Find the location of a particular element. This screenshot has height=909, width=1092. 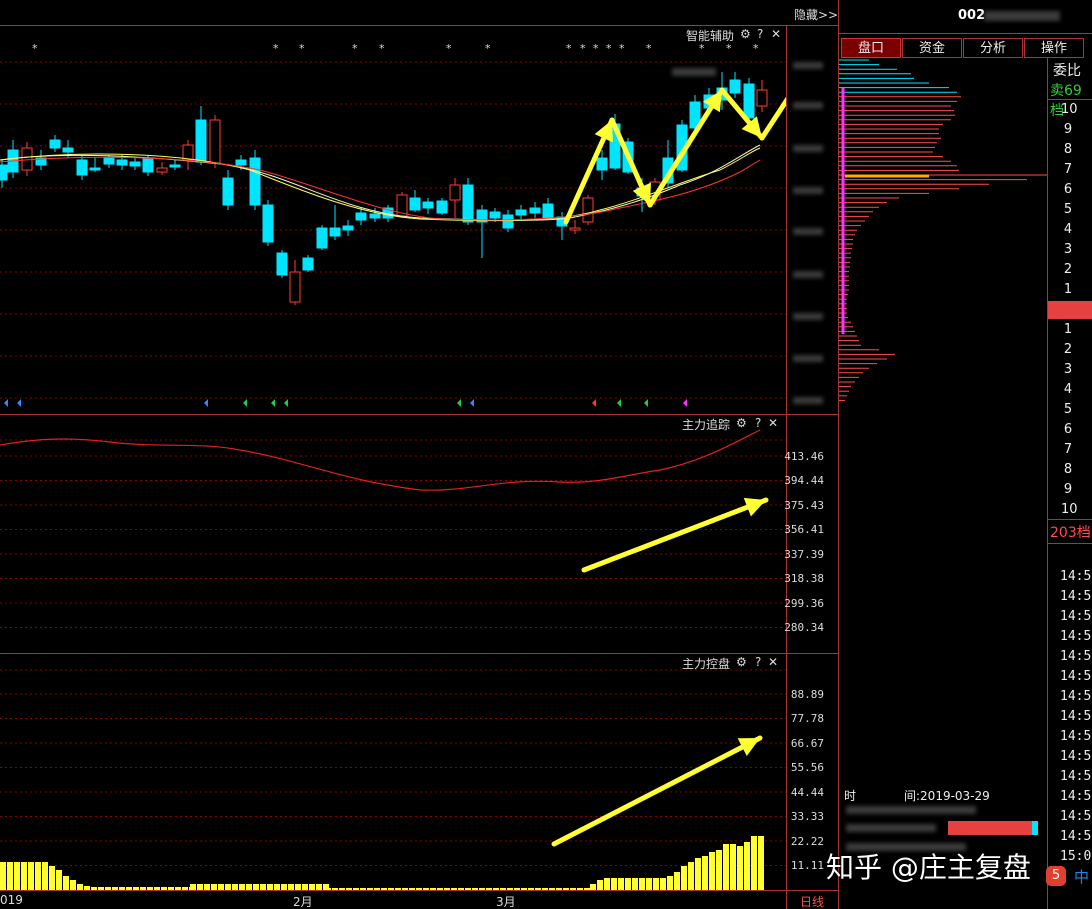

sidebar-top-divider is located at coordinates (965, 33).